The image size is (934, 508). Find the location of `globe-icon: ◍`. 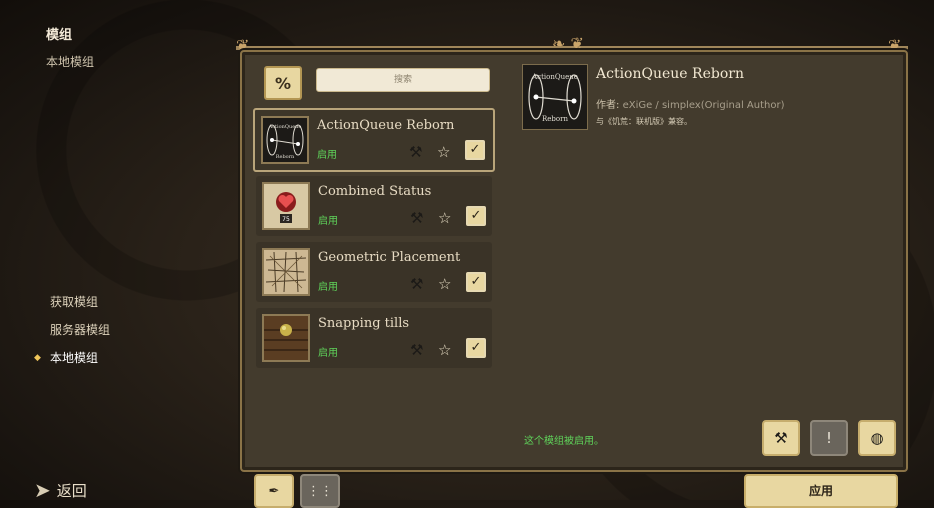

globe-icon: ◍ is located at coordinates (877, 438).